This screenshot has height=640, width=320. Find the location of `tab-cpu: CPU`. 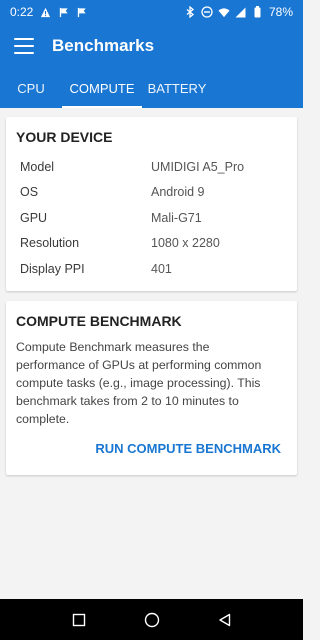

tab-cpu: CPU is located at coordinates (31, 88).